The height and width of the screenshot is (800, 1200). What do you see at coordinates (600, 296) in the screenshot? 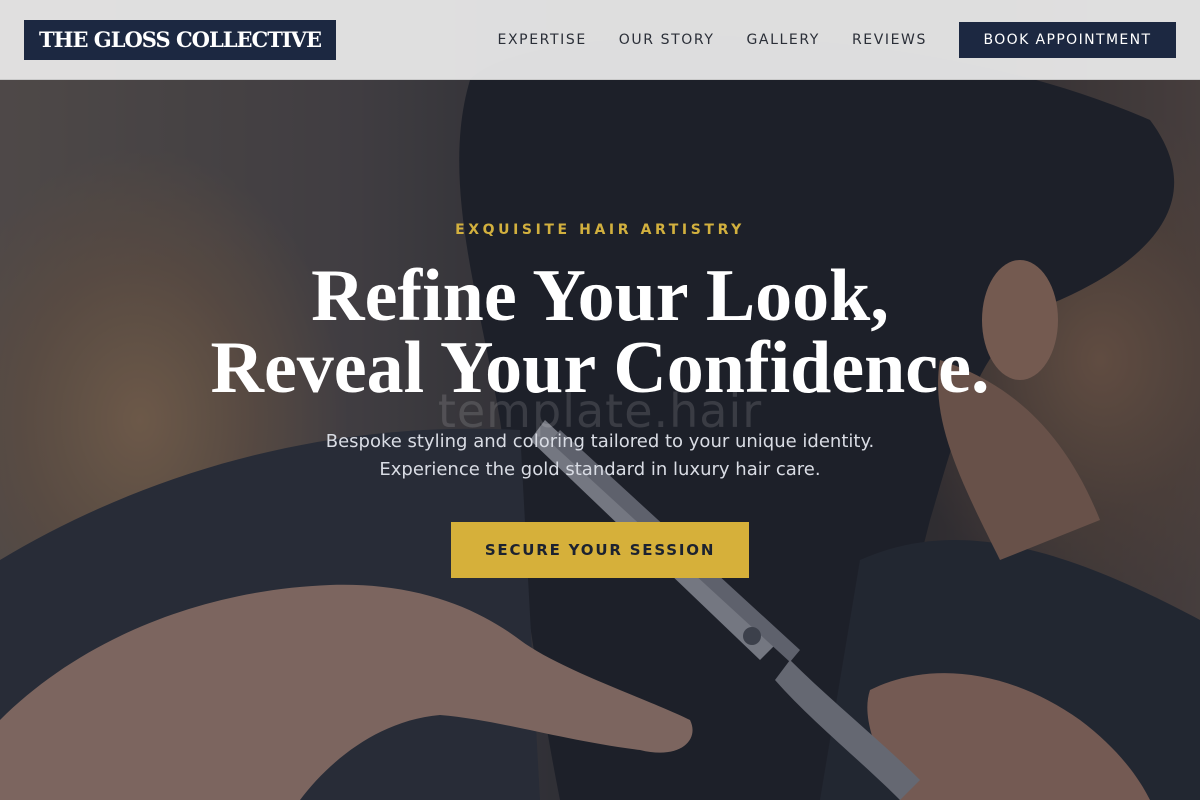
I see `headline-line-1: Refine Your Look,` at bounding box center [600, 296].